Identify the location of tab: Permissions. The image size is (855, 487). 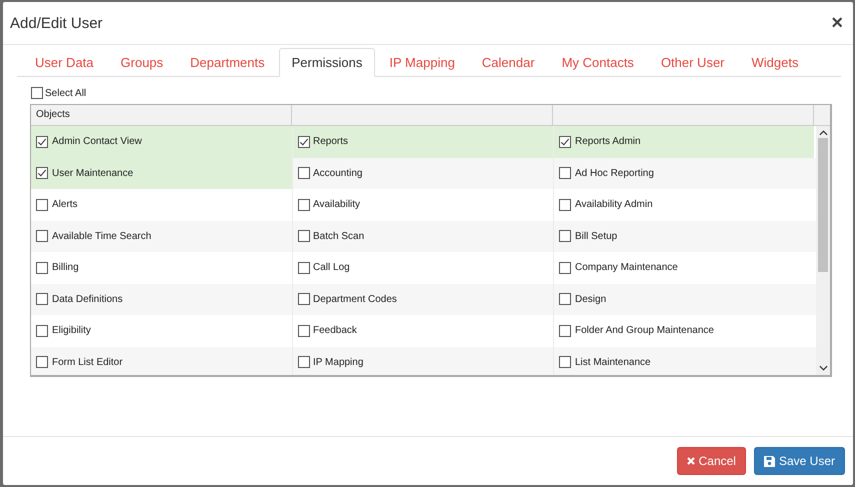
(327, 62).